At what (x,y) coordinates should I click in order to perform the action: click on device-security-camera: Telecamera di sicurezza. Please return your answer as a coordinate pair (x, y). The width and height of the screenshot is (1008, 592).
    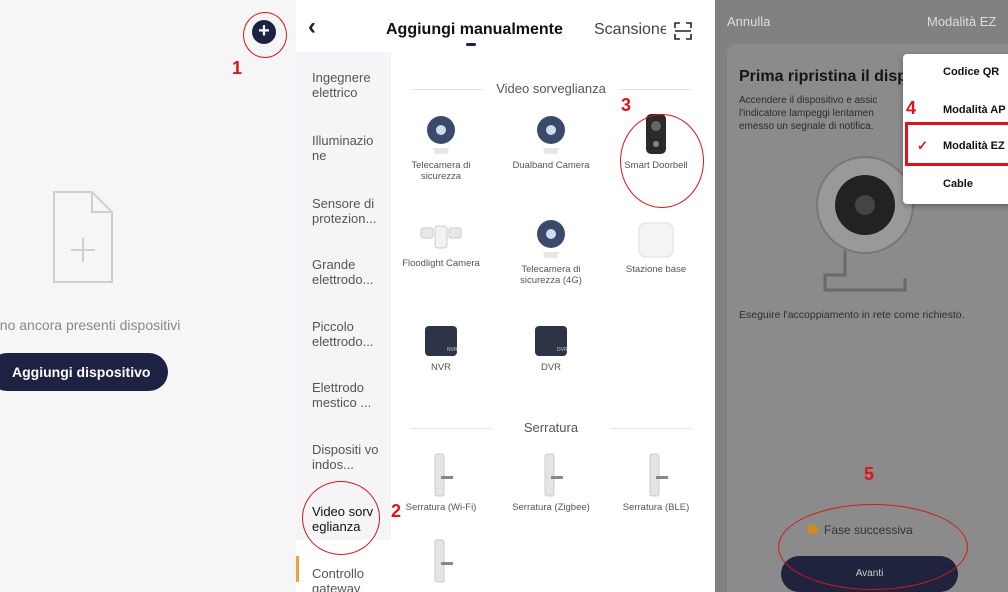
    Looking at the image, I should click on (441, 147).